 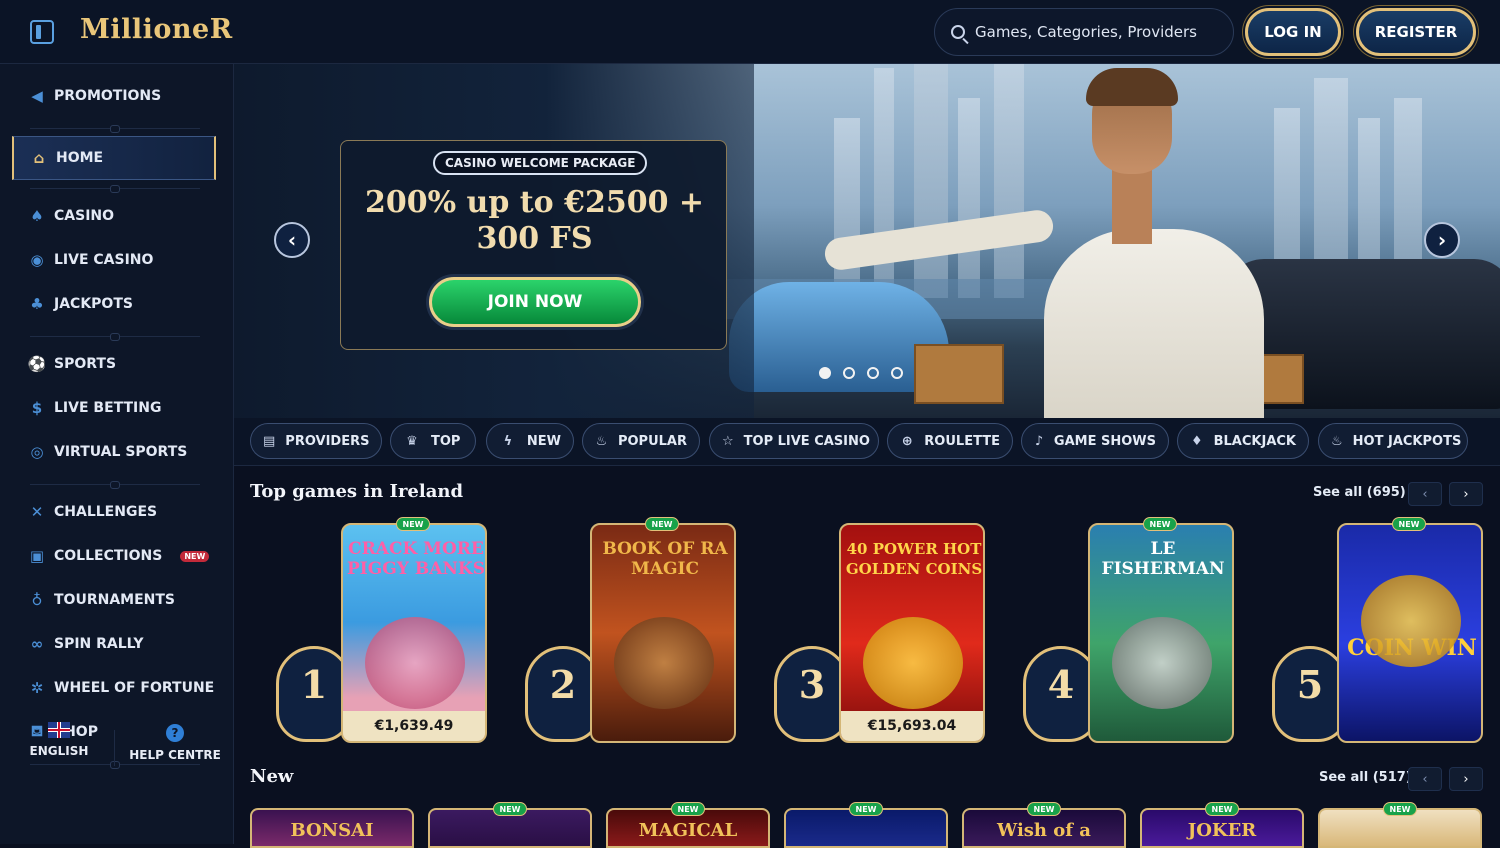 What do you see at coordinates (104, 260) in the screenshot?
I see `sidebar-item-label: LIVE CASINO` at bounding box center [104, 260].